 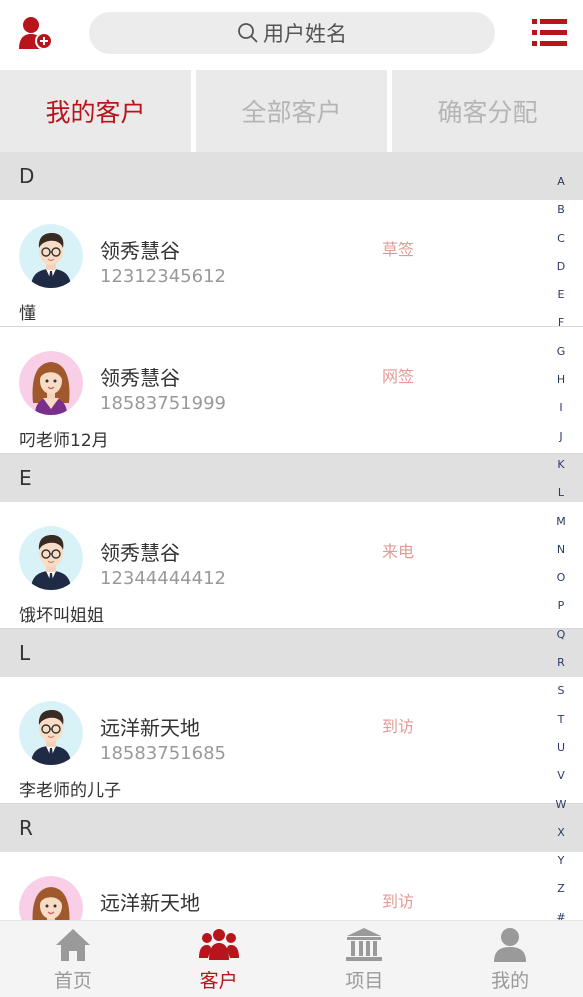 I want to click on index-letter: C, so click(x=561, y=239).